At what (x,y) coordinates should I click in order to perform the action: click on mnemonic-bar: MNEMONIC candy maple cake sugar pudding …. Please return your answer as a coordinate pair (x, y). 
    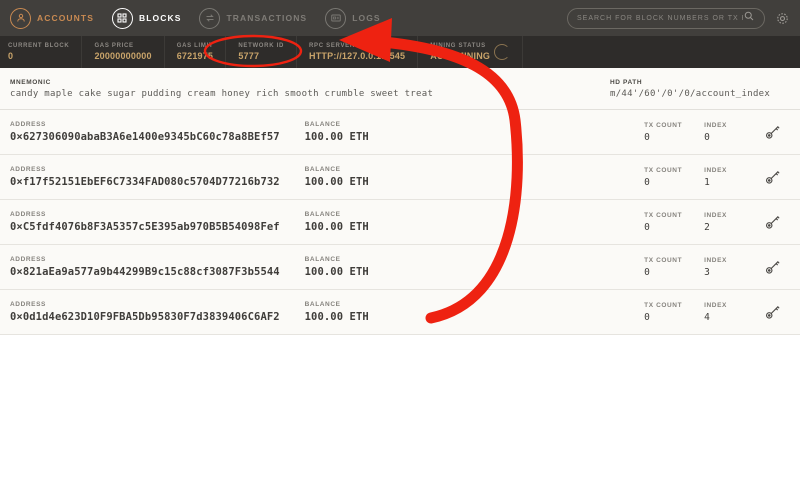
    Looking at the image, I should click on (400, 89).